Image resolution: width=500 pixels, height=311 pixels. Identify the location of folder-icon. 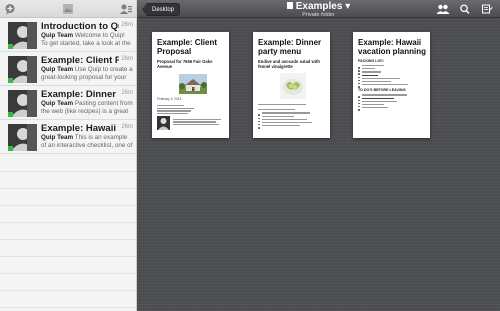
(289, 5).